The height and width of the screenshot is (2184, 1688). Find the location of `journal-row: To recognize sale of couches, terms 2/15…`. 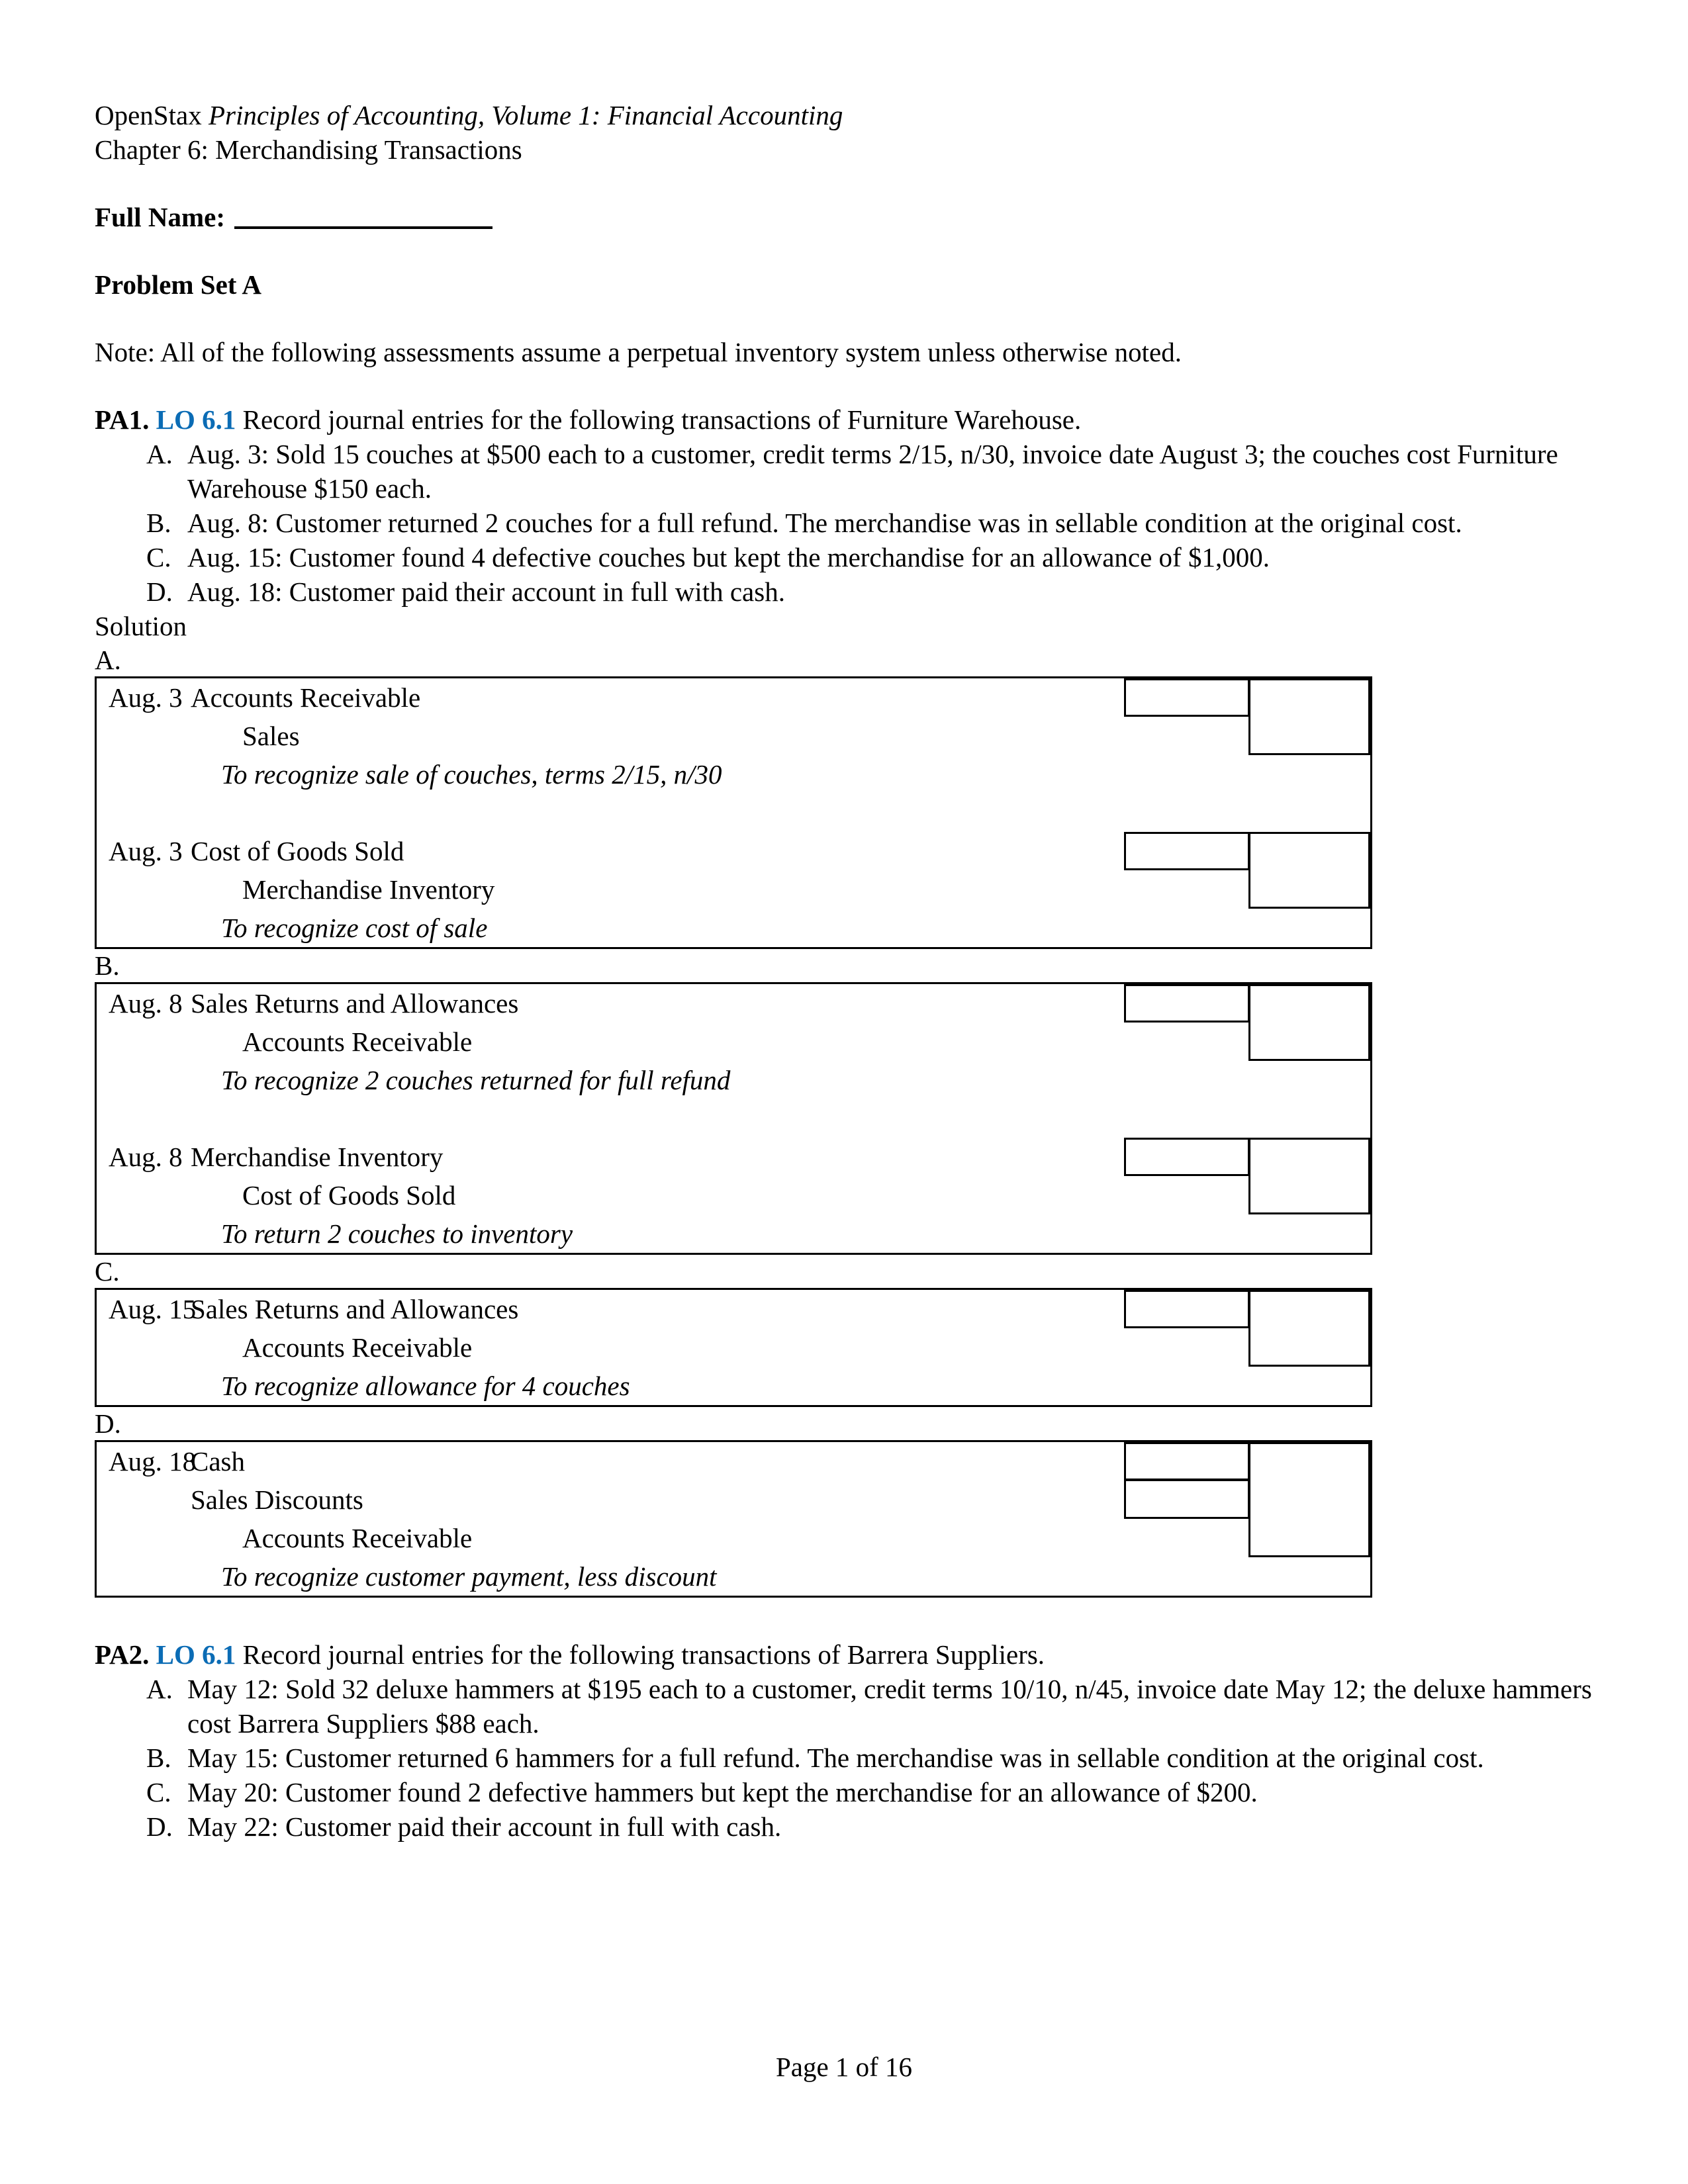

journal-row: To recognize sale of couches, terms 2/15… is located at coordinates (733, 775).